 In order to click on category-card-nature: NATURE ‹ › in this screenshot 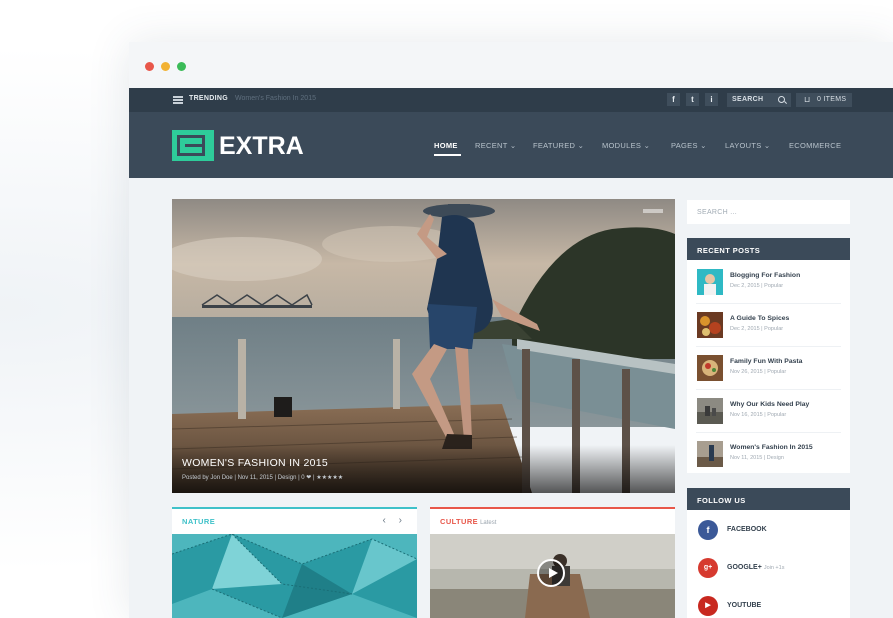, I will do `click(294, 562)`.